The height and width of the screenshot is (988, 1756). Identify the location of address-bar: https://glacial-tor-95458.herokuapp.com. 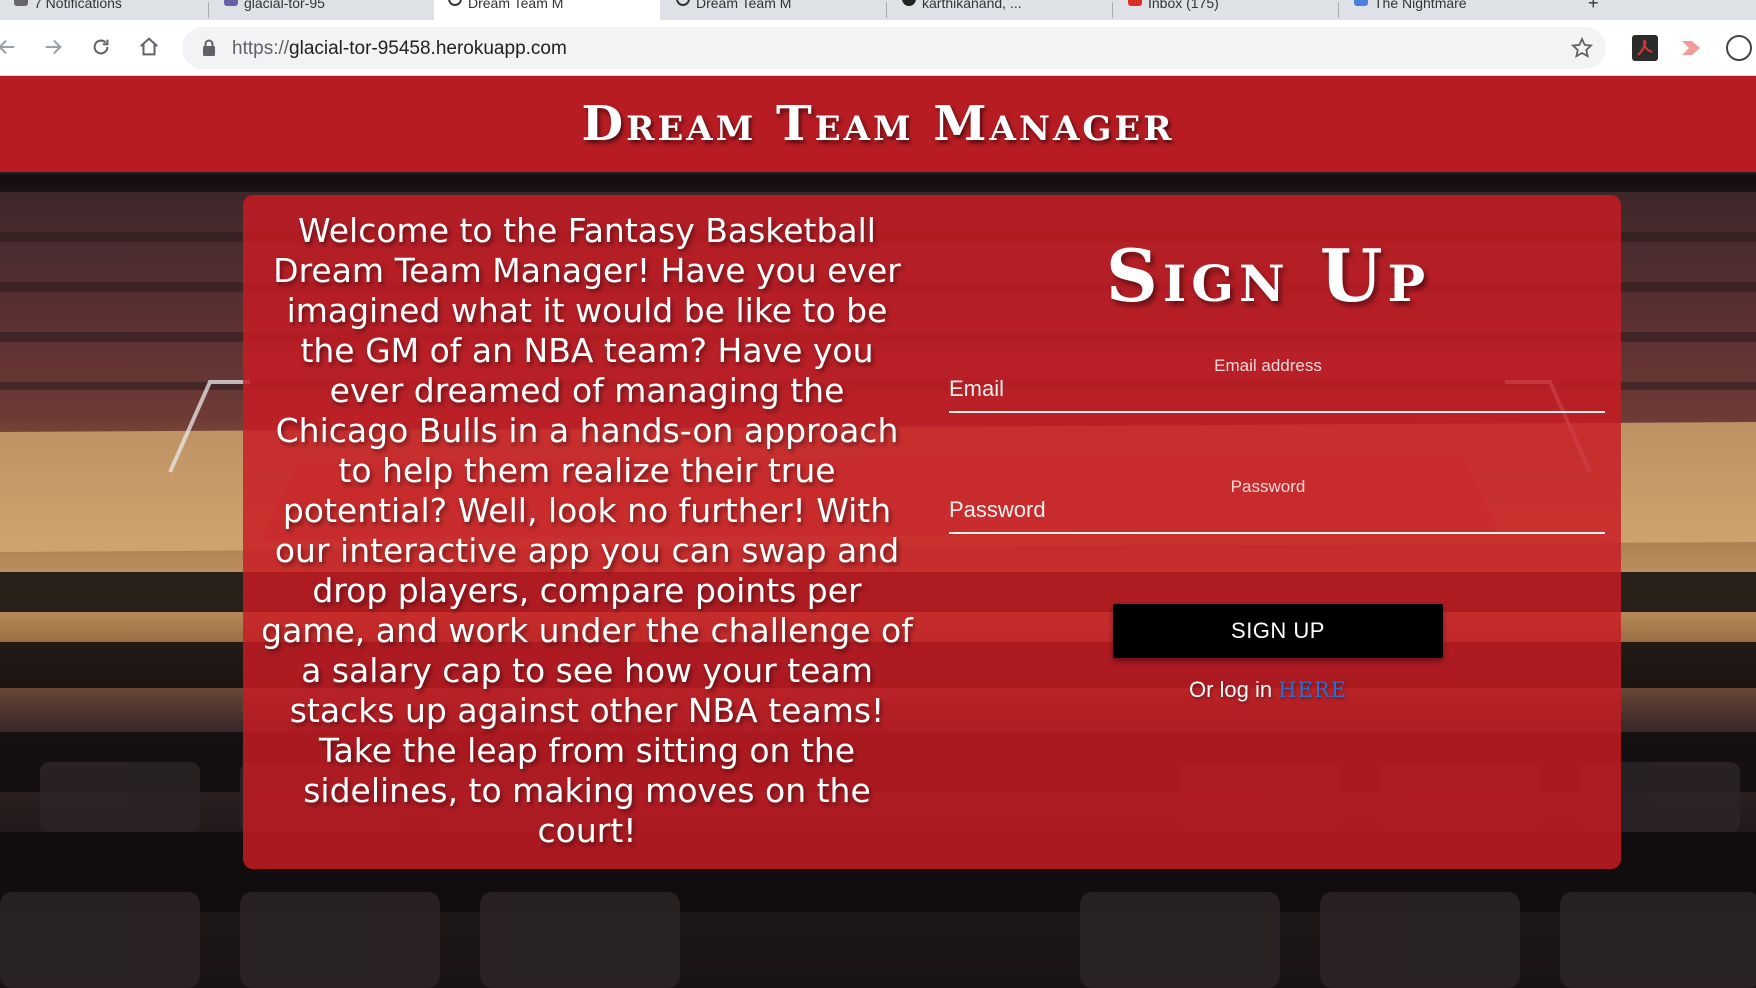
(894, 48).